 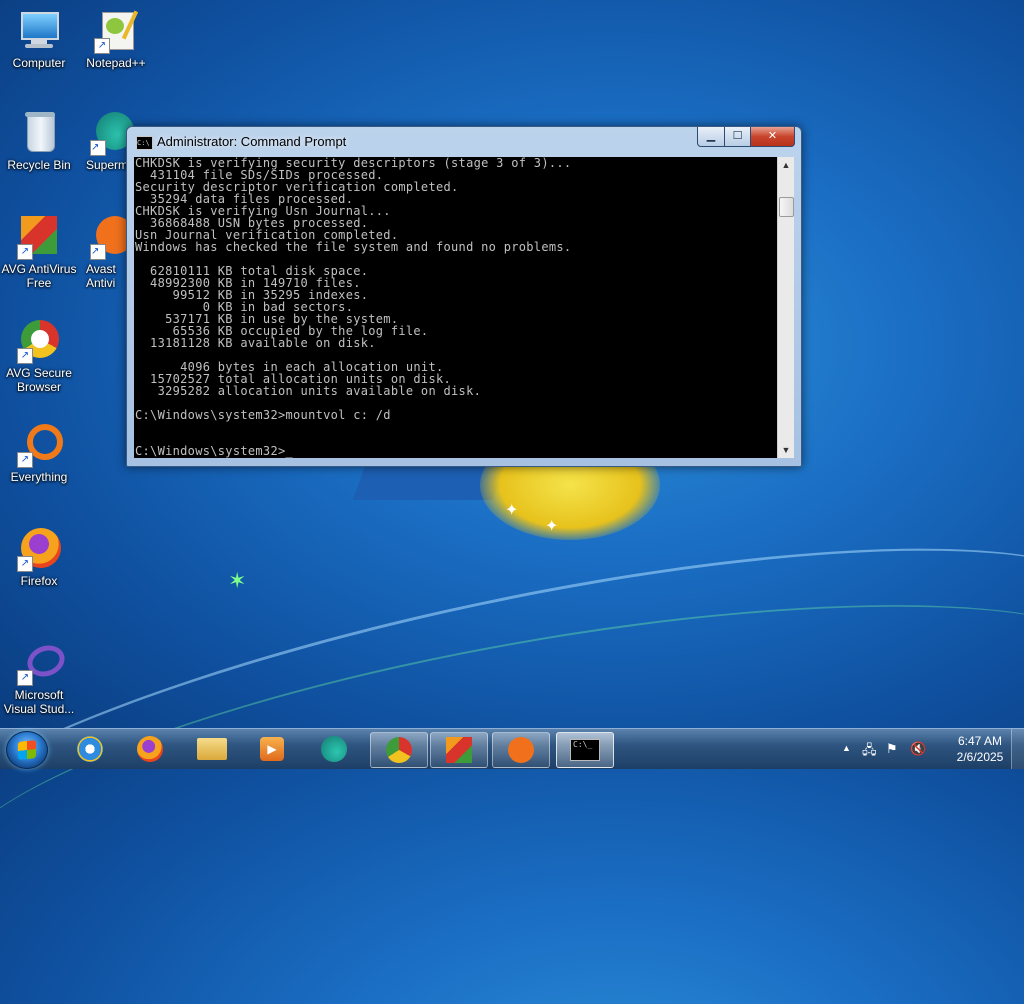 I want to click on desktop-icon-firefox: ↗ Firefox, so click(x=39, y=557).